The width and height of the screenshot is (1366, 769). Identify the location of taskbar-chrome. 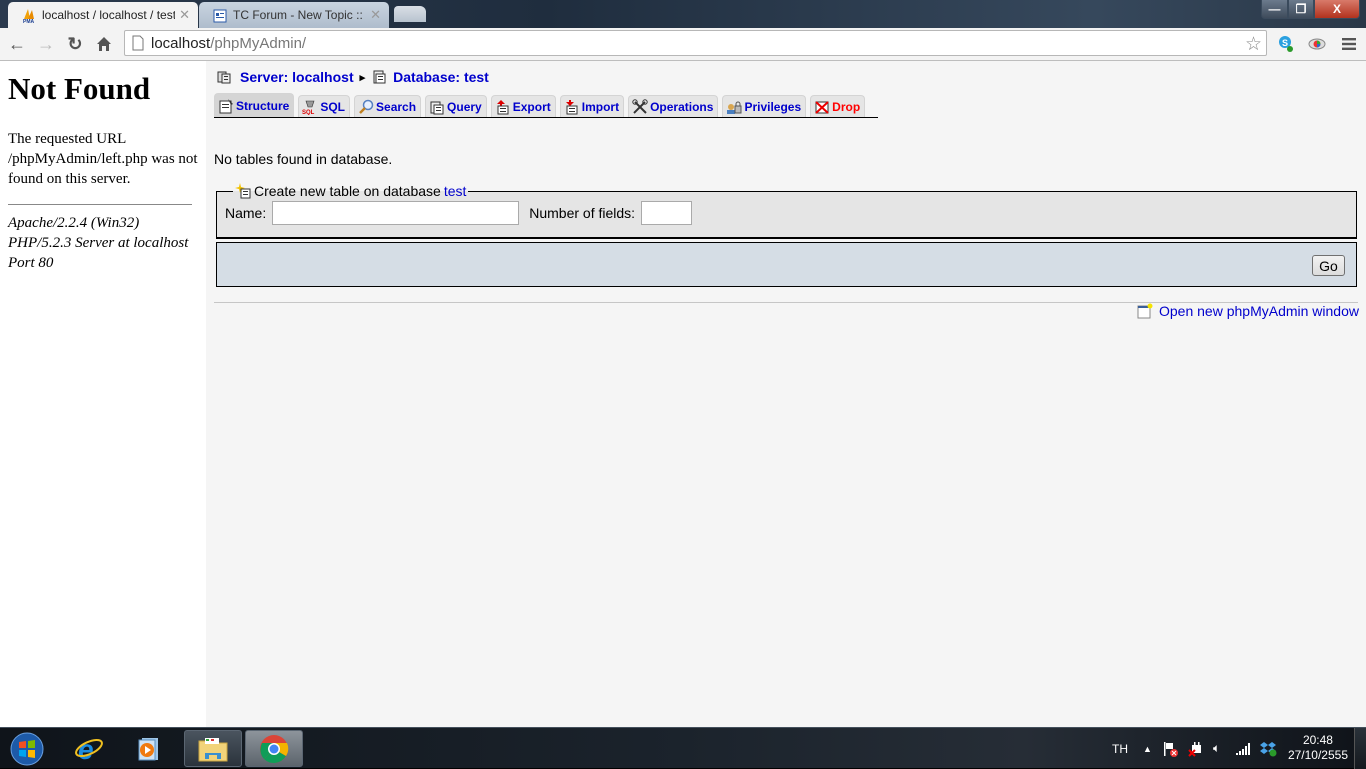
(274, 748).